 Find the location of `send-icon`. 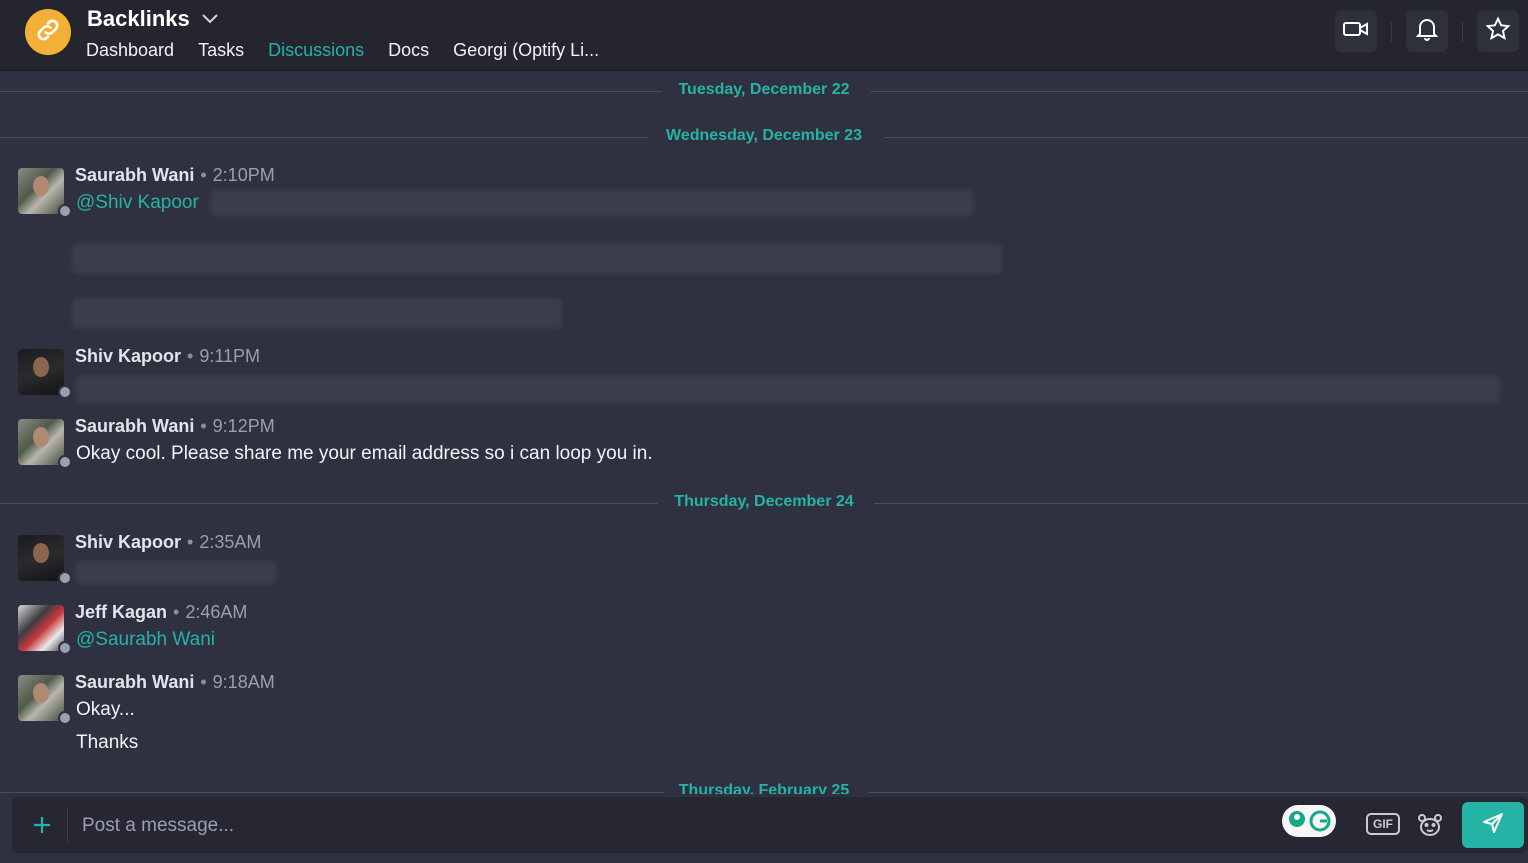

send-icon is located at coordinates (1493, 825).